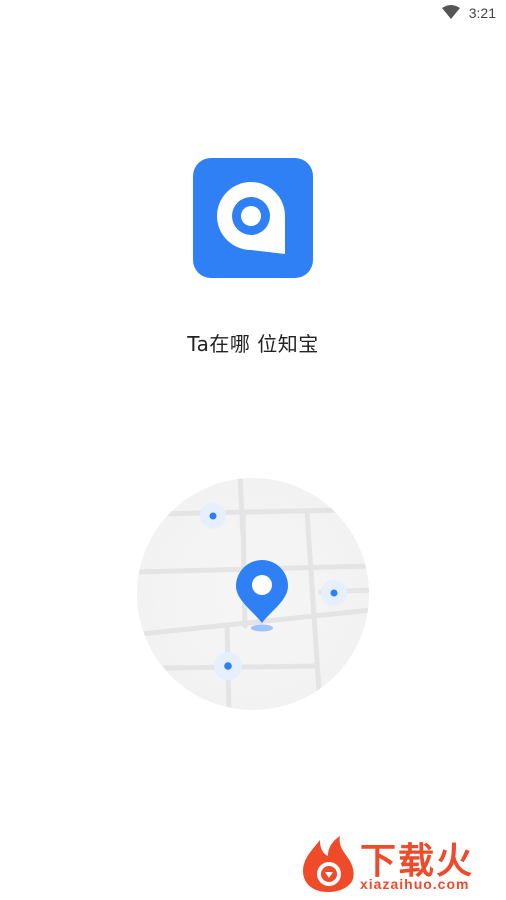  Describe the element at coordinates (482, 13) in the screenshot. I see `status-time: 3:21` at that location.